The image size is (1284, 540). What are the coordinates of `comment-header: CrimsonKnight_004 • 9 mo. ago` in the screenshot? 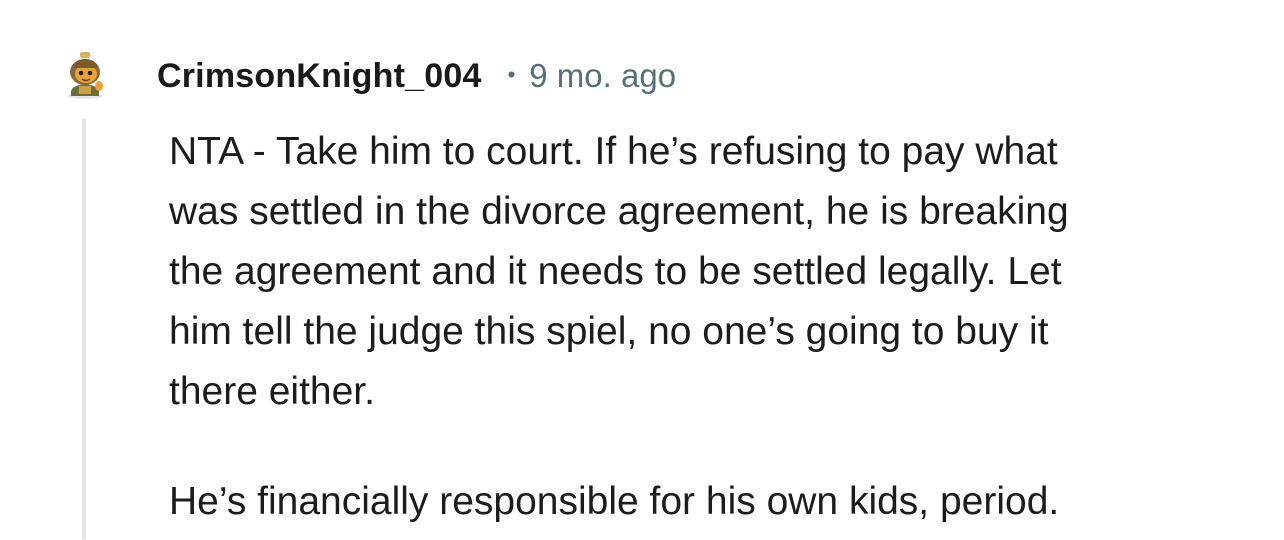 It's located at (416, 76).